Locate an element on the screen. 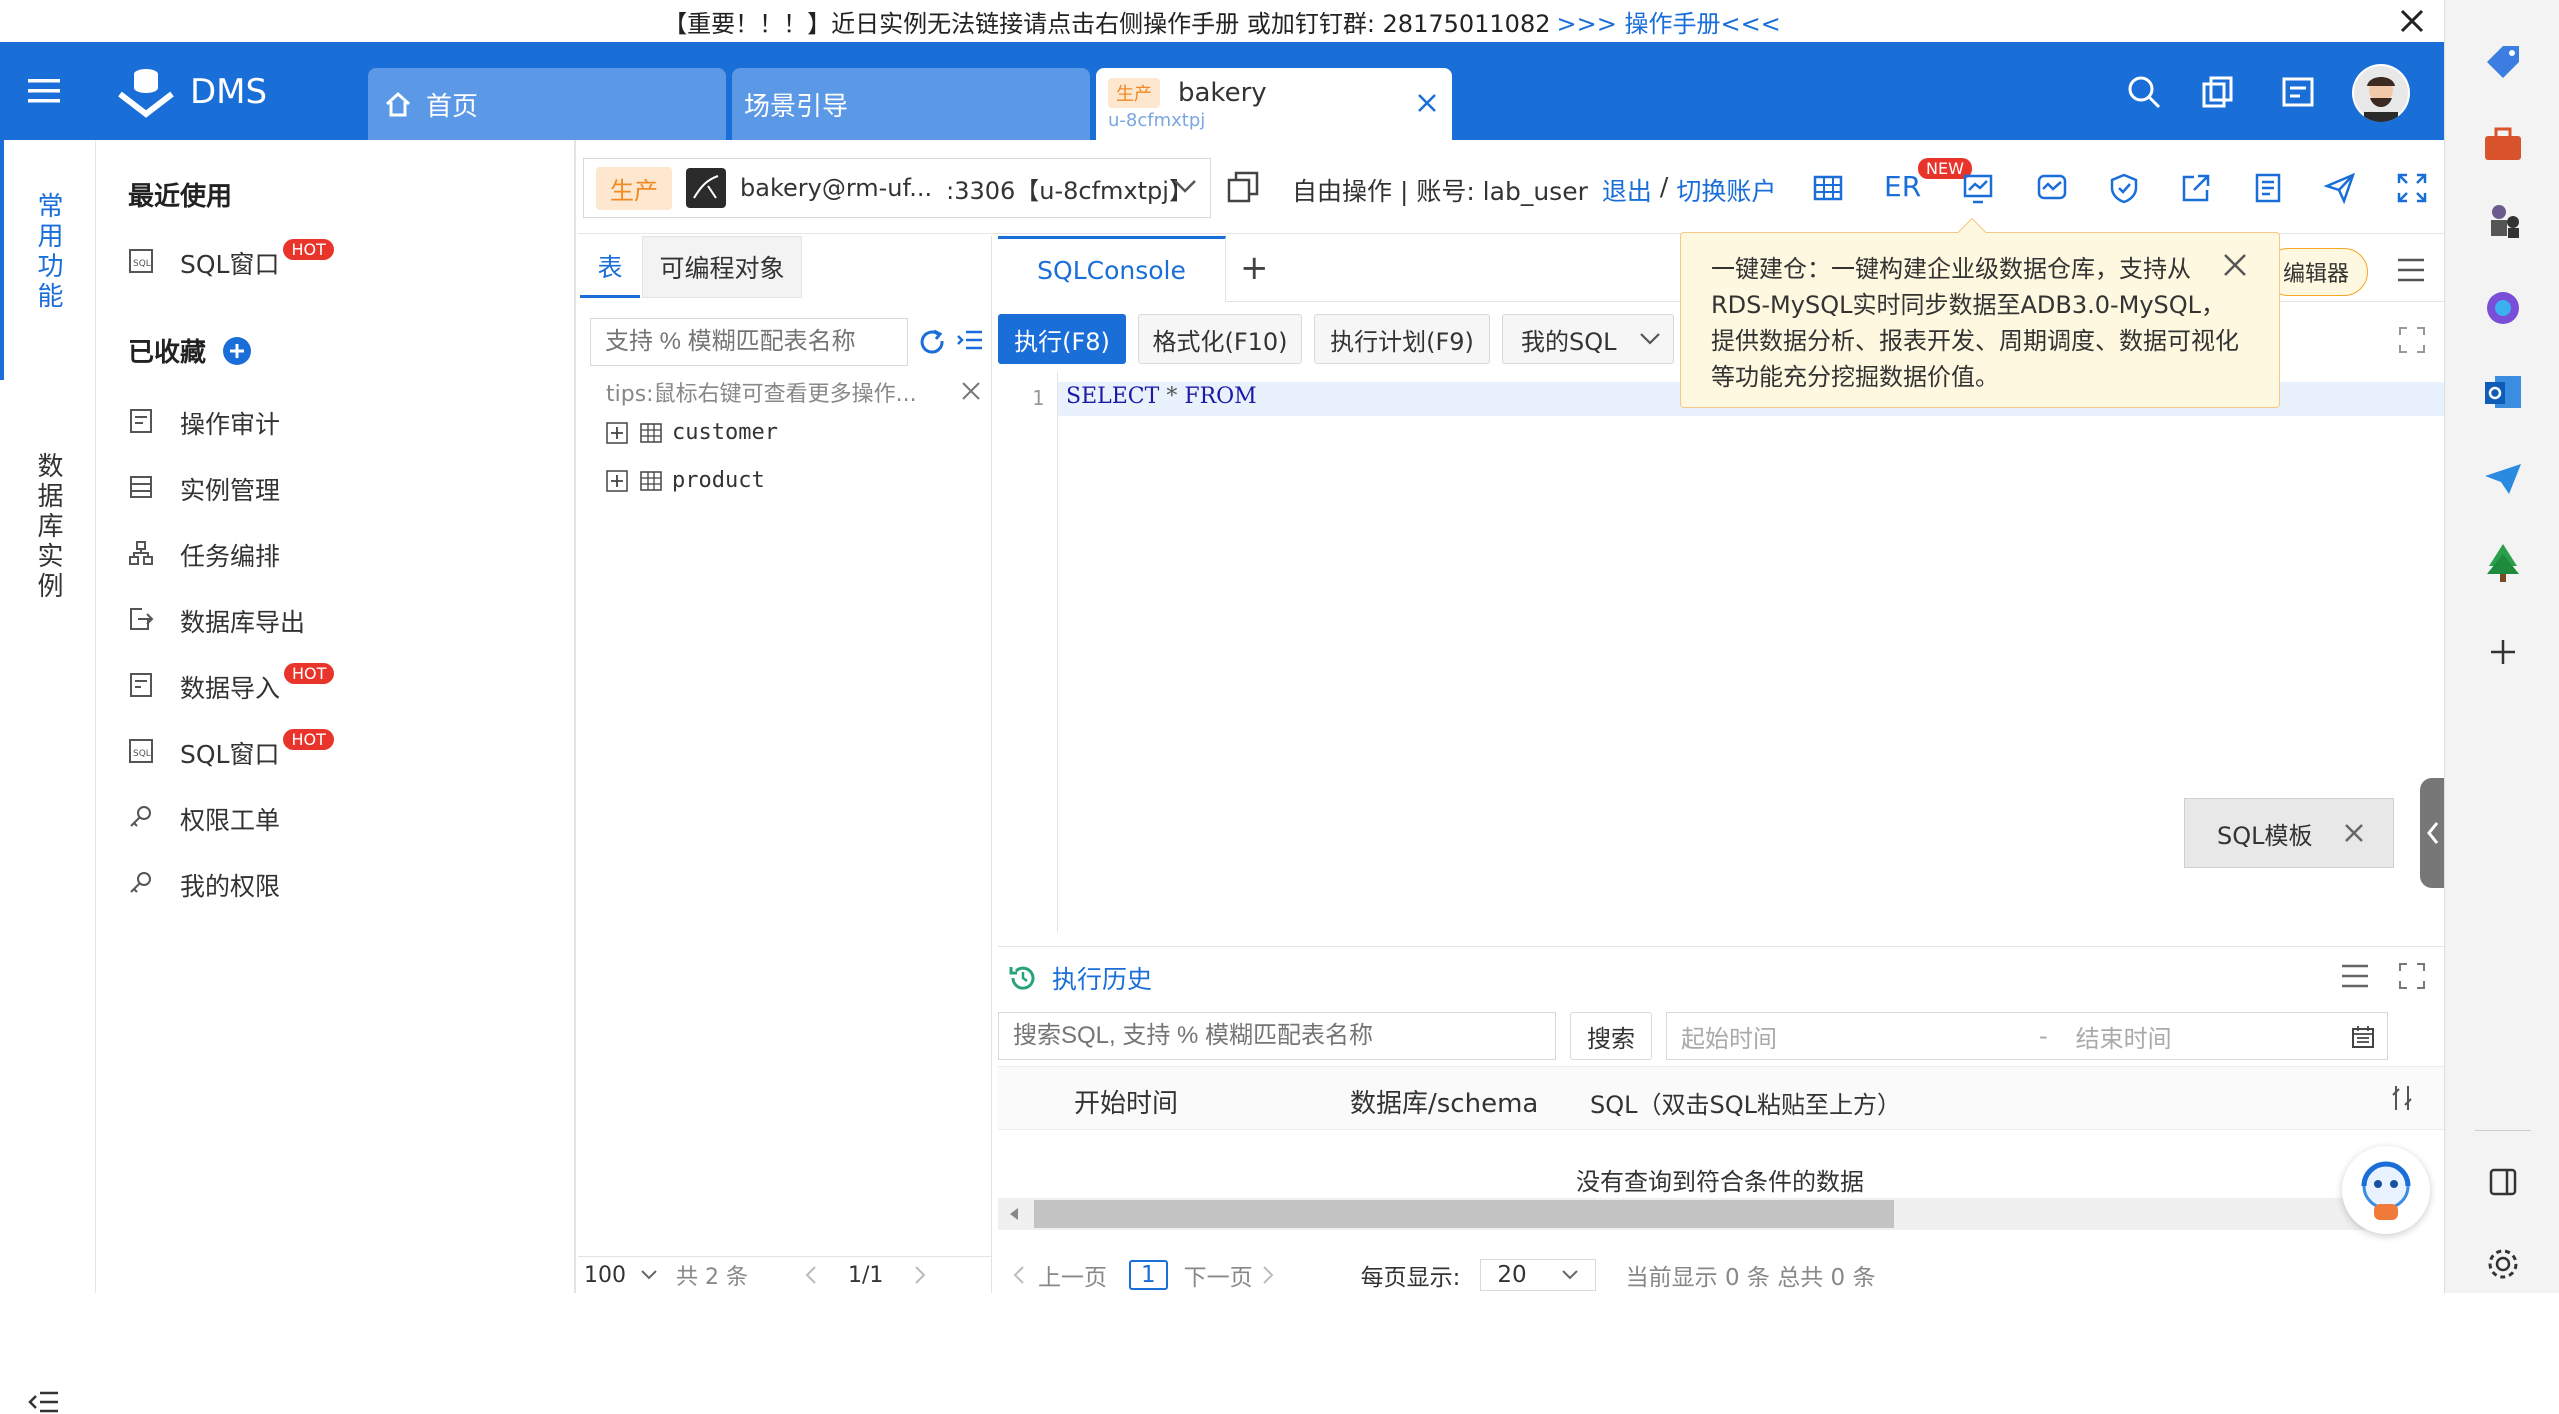 The height and width of the screenshot is (1414, 2559). menu-icon is located at coordinates (45, 91).